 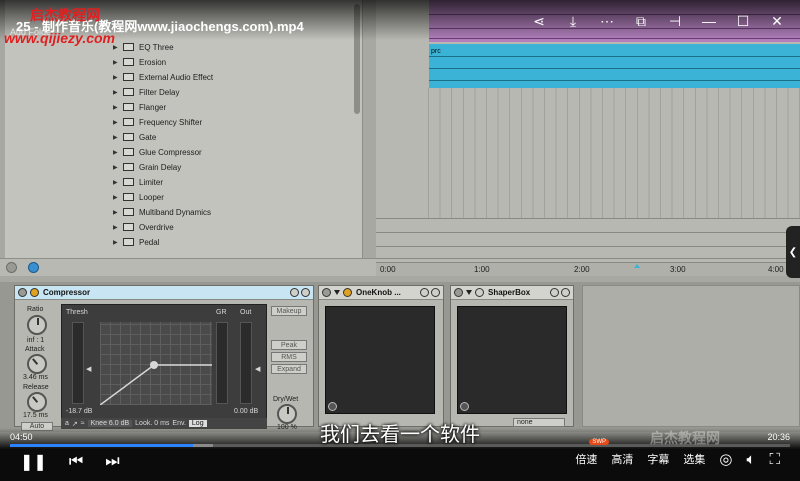 I want to click on download-icon: ⤓, so click(x=573, y=21).